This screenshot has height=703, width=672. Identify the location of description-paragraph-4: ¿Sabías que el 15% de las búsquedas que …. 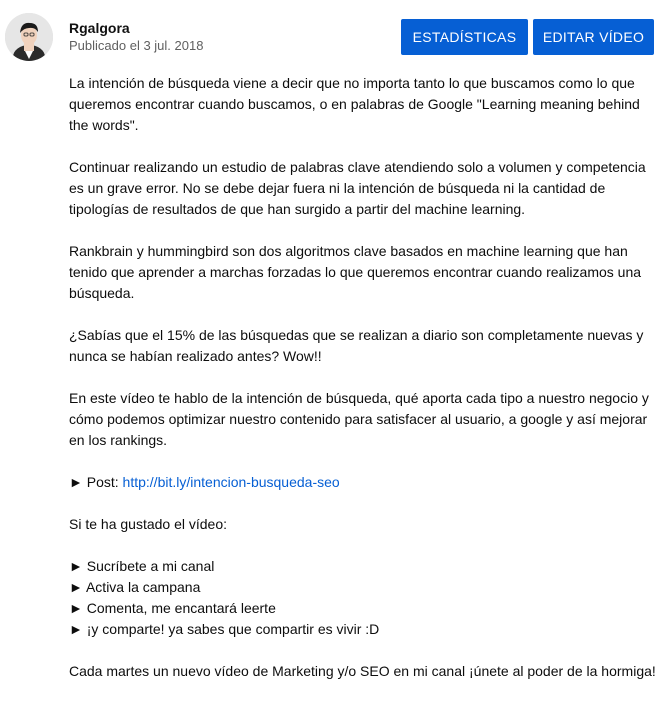
(356, 345).